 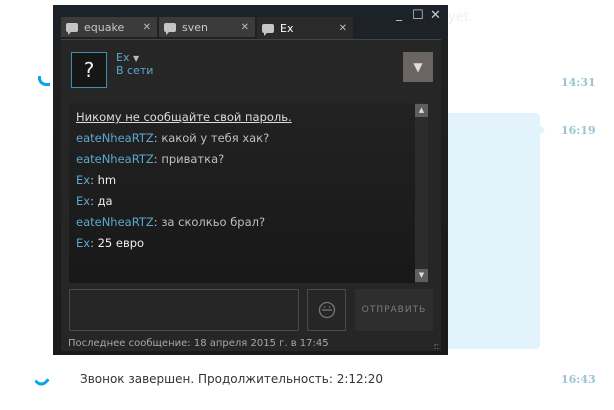 I want to click on message-input, so click(x=184, y=310).